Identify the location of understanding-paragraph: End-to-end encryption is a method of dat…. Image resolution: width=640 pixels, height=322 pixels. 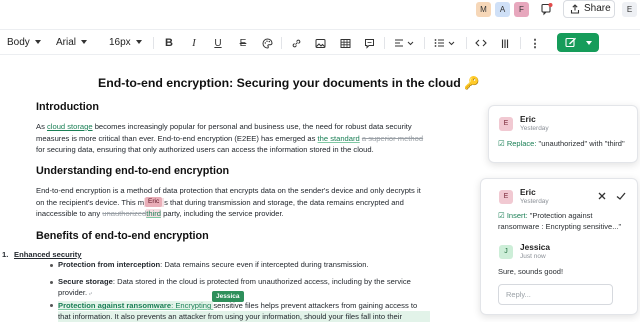
(228, 202).